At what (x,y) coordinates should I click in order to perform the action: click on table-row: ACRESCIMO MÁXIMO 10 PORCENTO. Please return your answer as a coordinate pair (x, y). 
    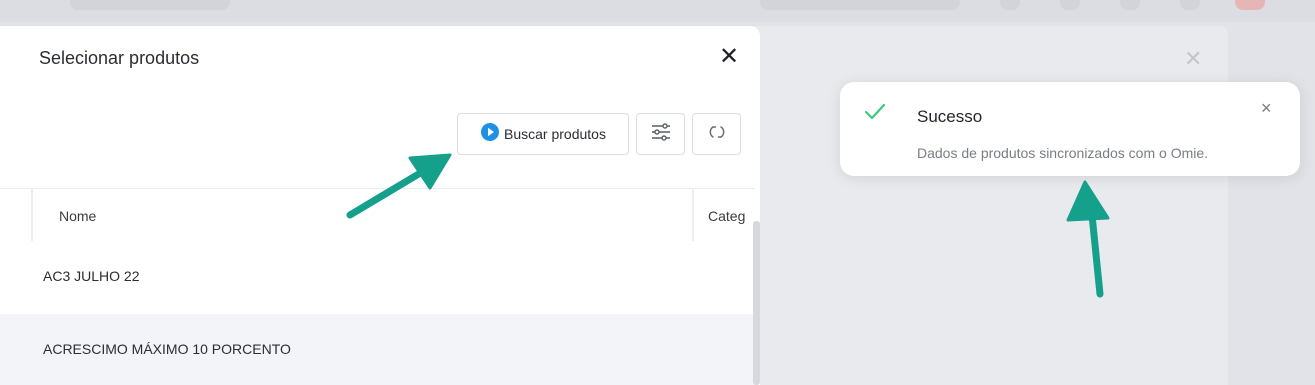
    Looking at the image, I should click on (377, 349).